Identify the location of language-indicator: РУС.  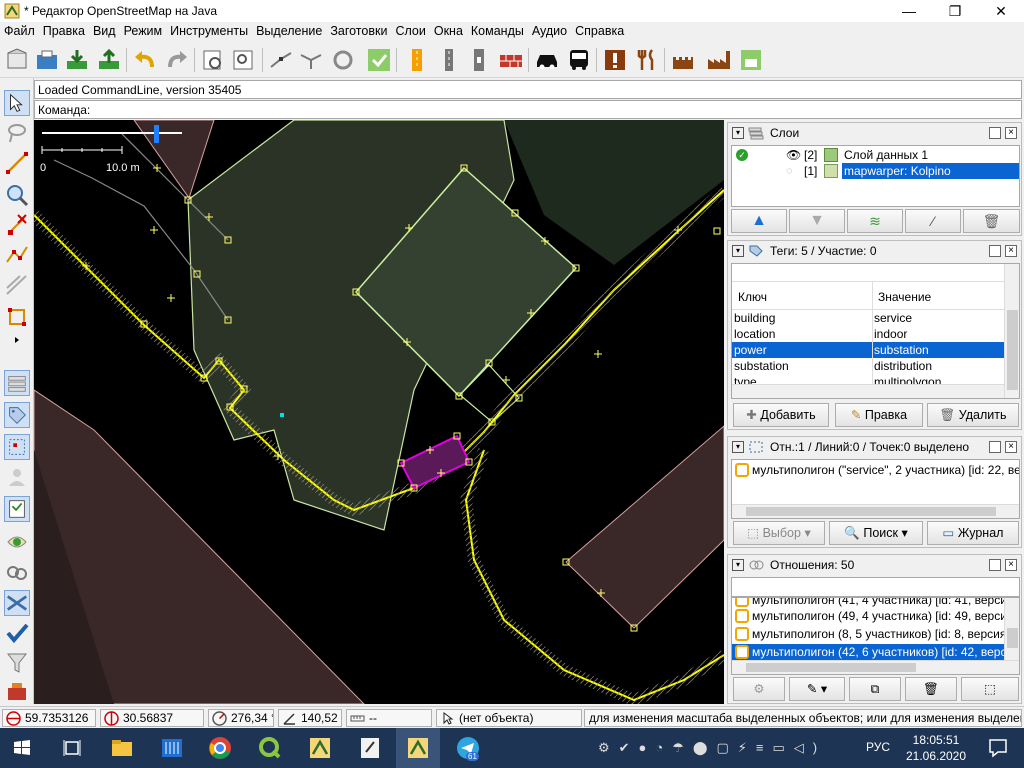
(878, 747).